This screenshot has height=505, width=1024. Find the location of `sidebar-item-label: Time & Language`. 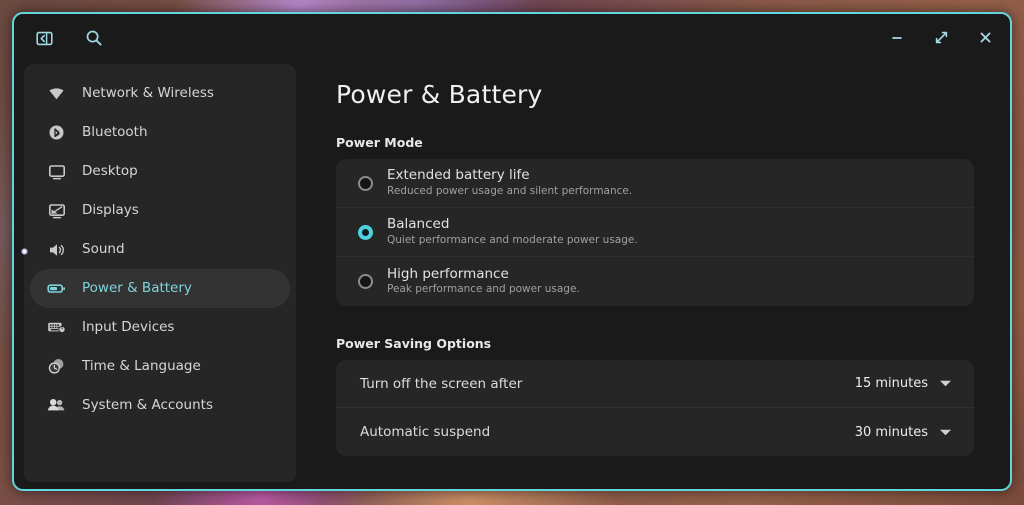

sidebar-item-label: Time & Language is located at coordinates (141, 365).